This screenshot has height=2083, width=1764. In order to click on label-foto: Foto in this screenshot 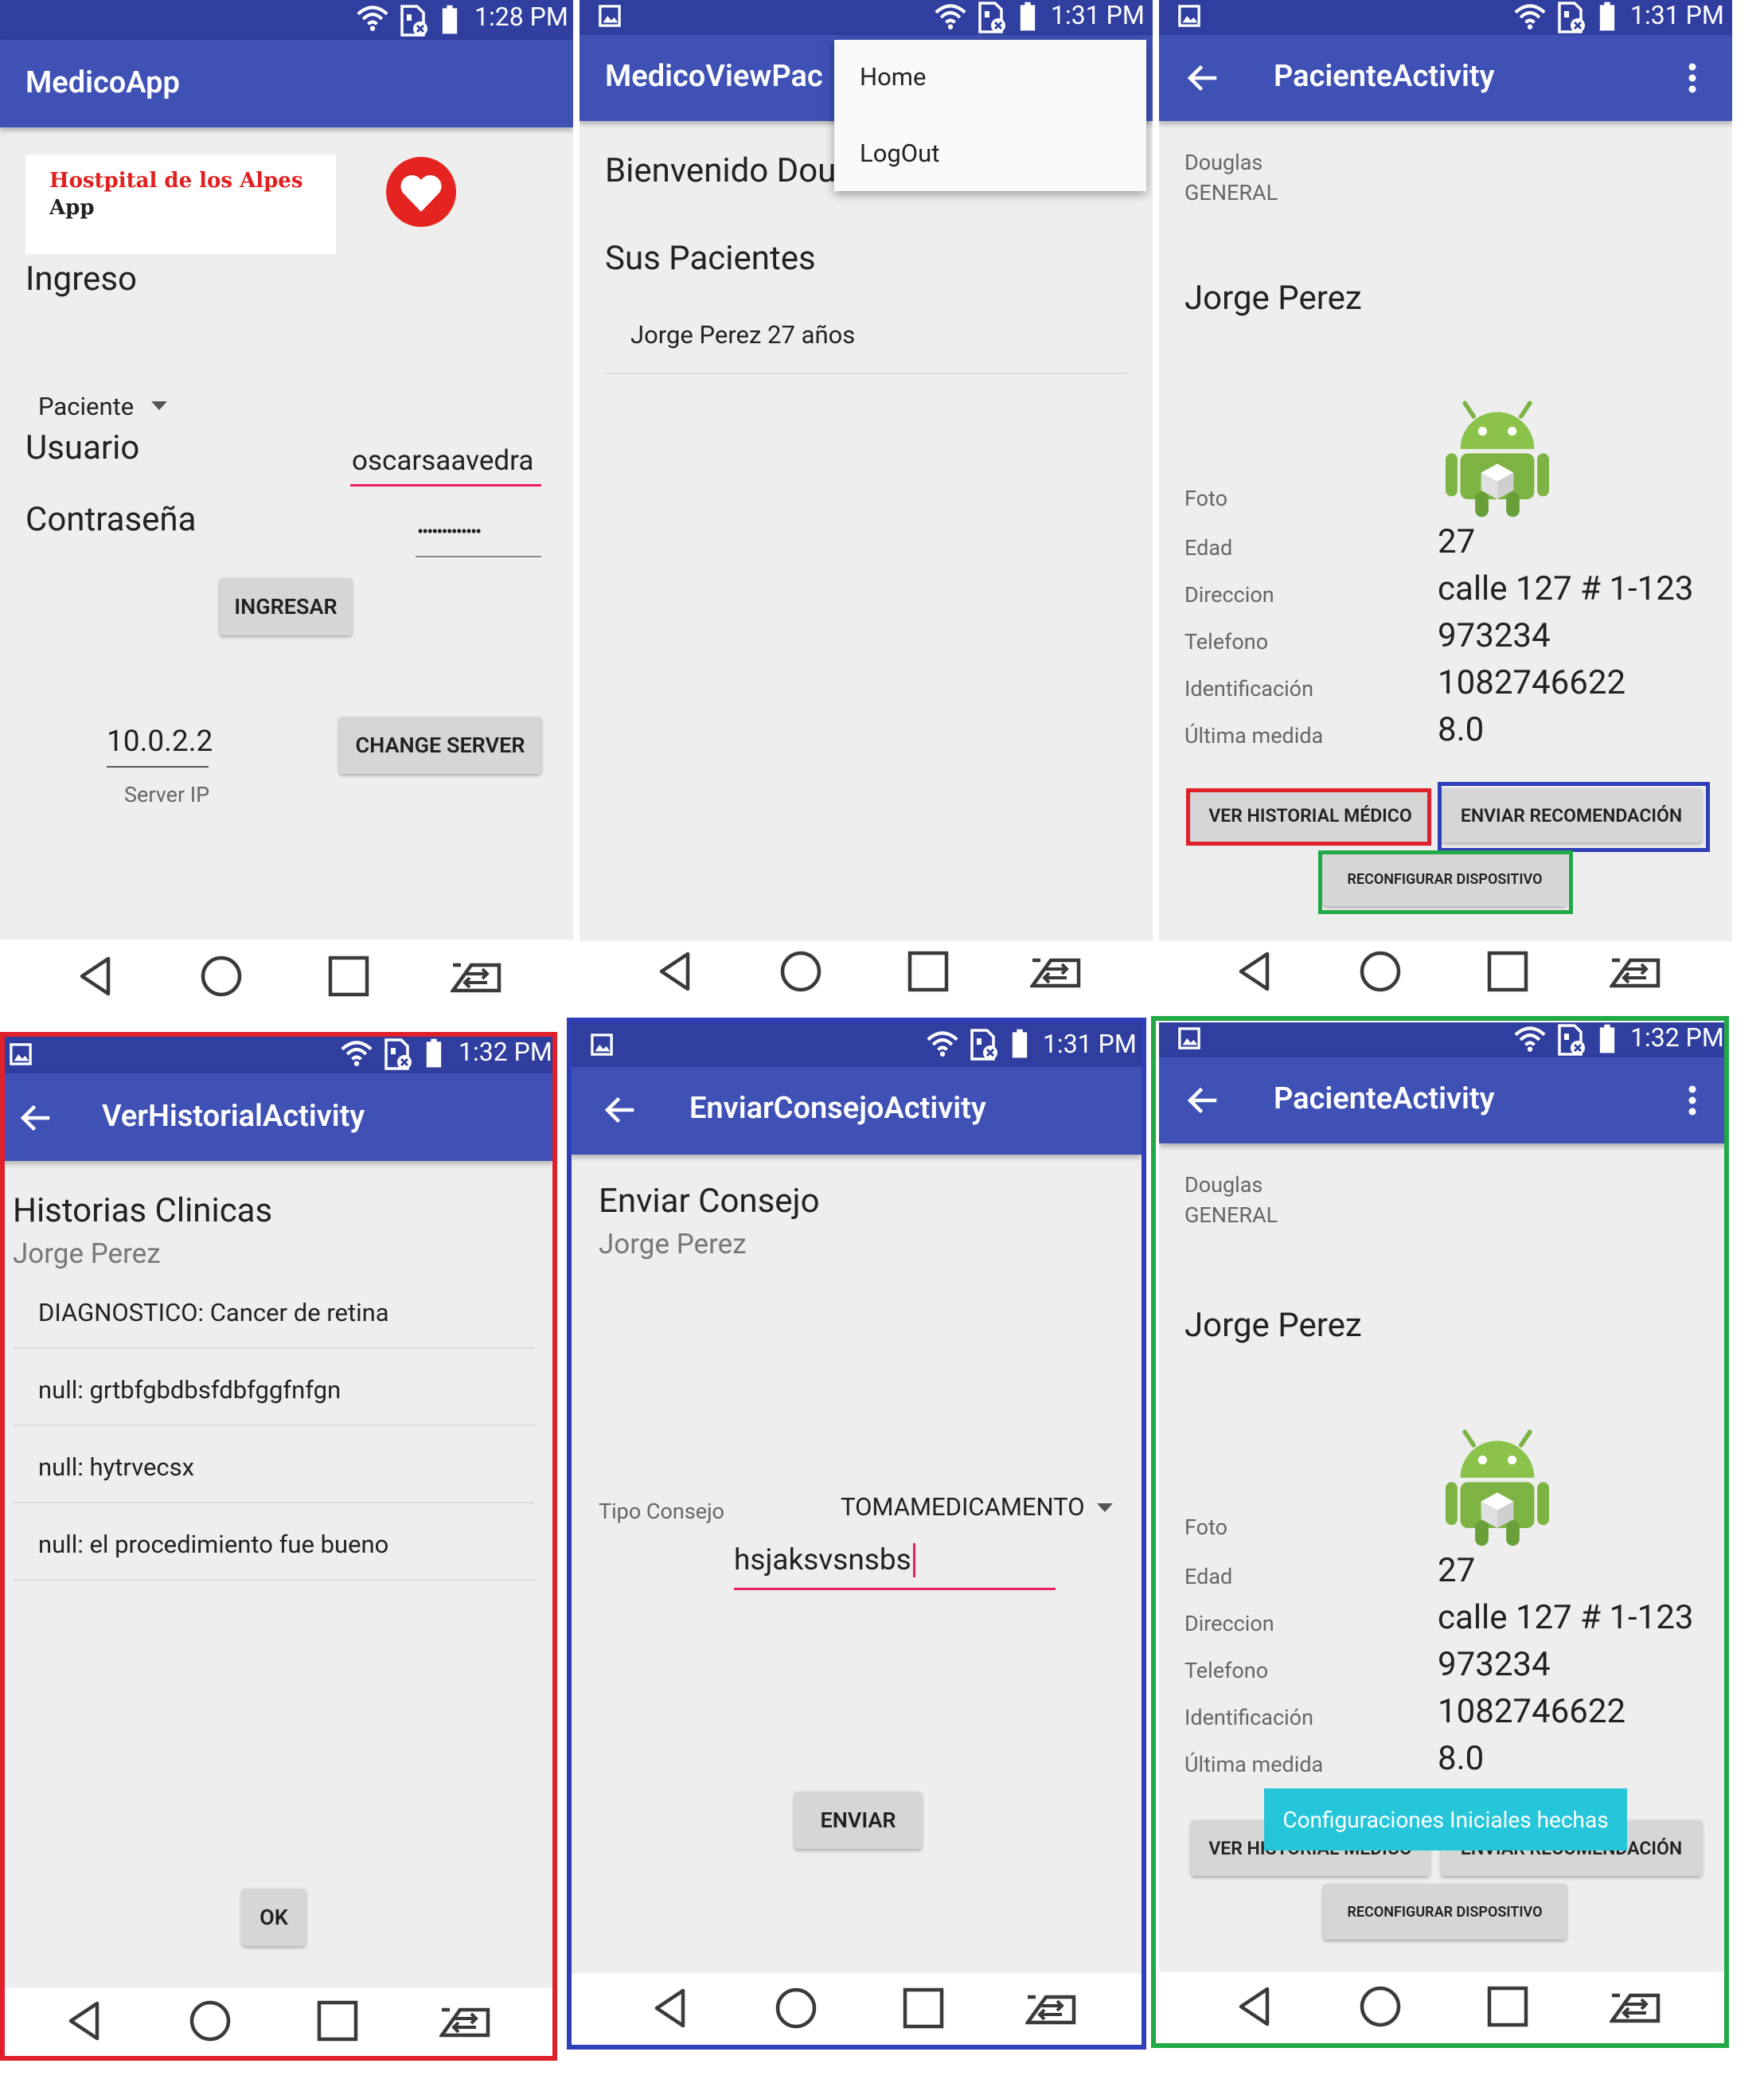, I will do `click(1206, 498)`.